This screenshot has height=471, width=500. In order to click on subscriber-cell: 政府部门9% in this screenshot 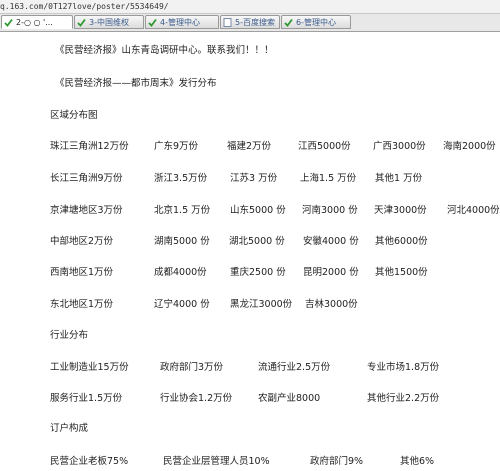, I will do `click(337, 461)`.